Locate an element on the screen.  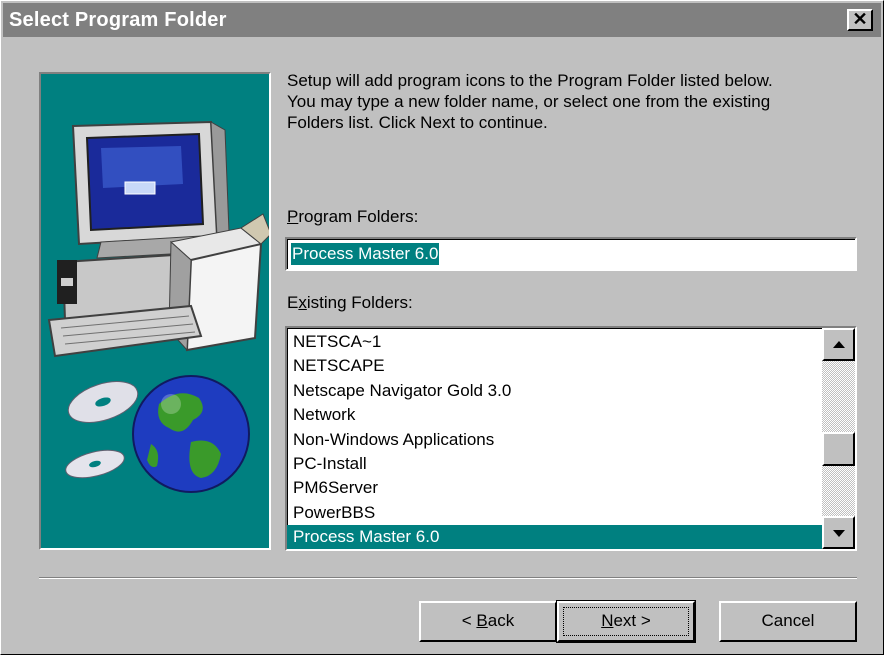
back-button: < Back is located at coordinates (488, 621).